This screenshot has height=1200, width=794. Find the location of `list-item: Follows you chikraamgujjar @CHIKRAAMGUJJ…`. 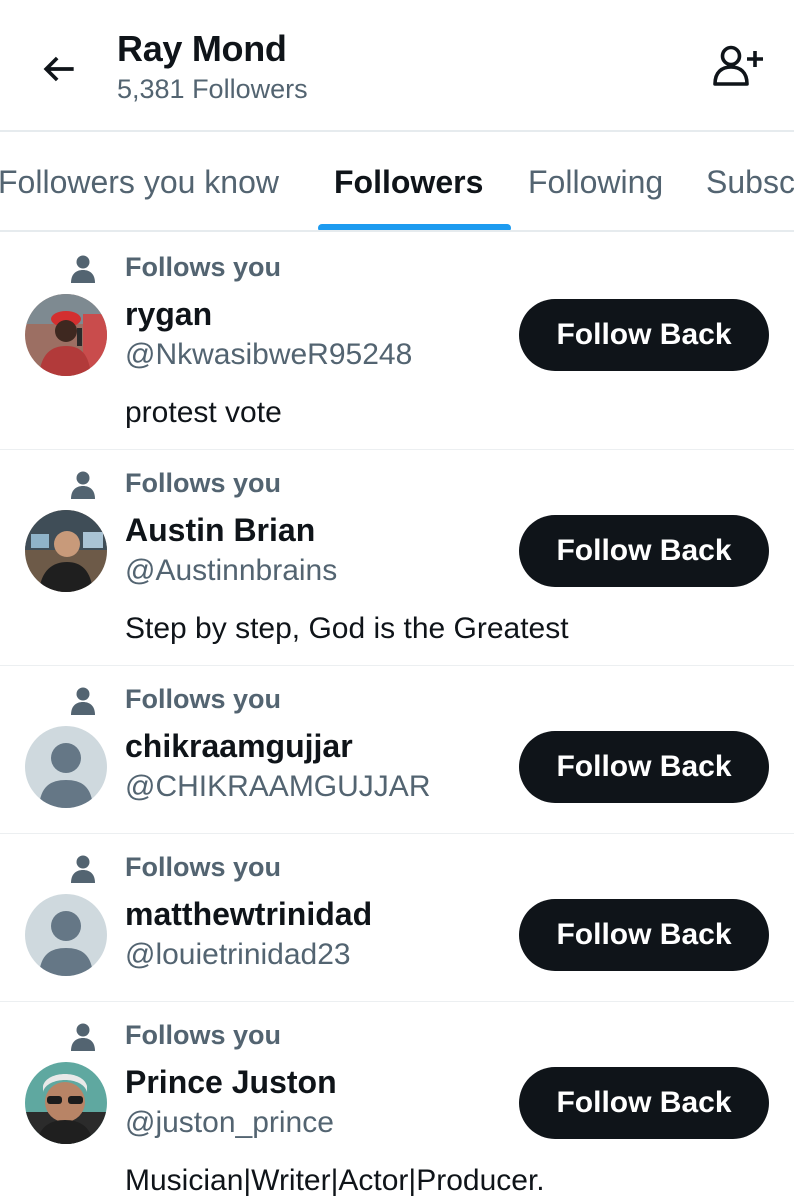

list-item: Follows you chikraamgujjar @CHIKRAAMGUJJ… is located at coordinates (397, 750).